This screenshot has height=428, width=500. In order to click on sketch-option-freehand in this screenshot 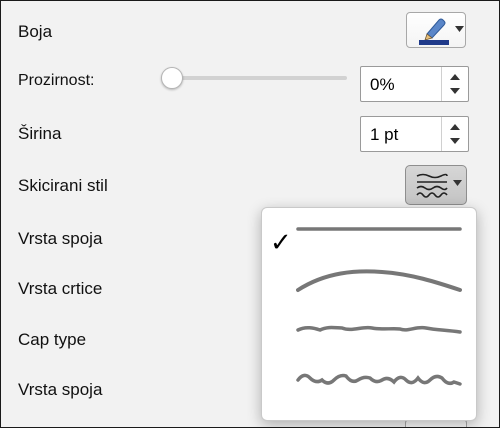, I will do `click(369, 328)`.